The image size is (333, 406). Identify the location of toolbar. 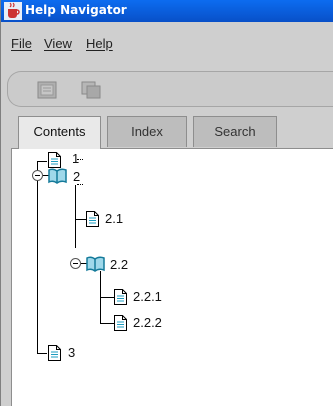
(170, 89).